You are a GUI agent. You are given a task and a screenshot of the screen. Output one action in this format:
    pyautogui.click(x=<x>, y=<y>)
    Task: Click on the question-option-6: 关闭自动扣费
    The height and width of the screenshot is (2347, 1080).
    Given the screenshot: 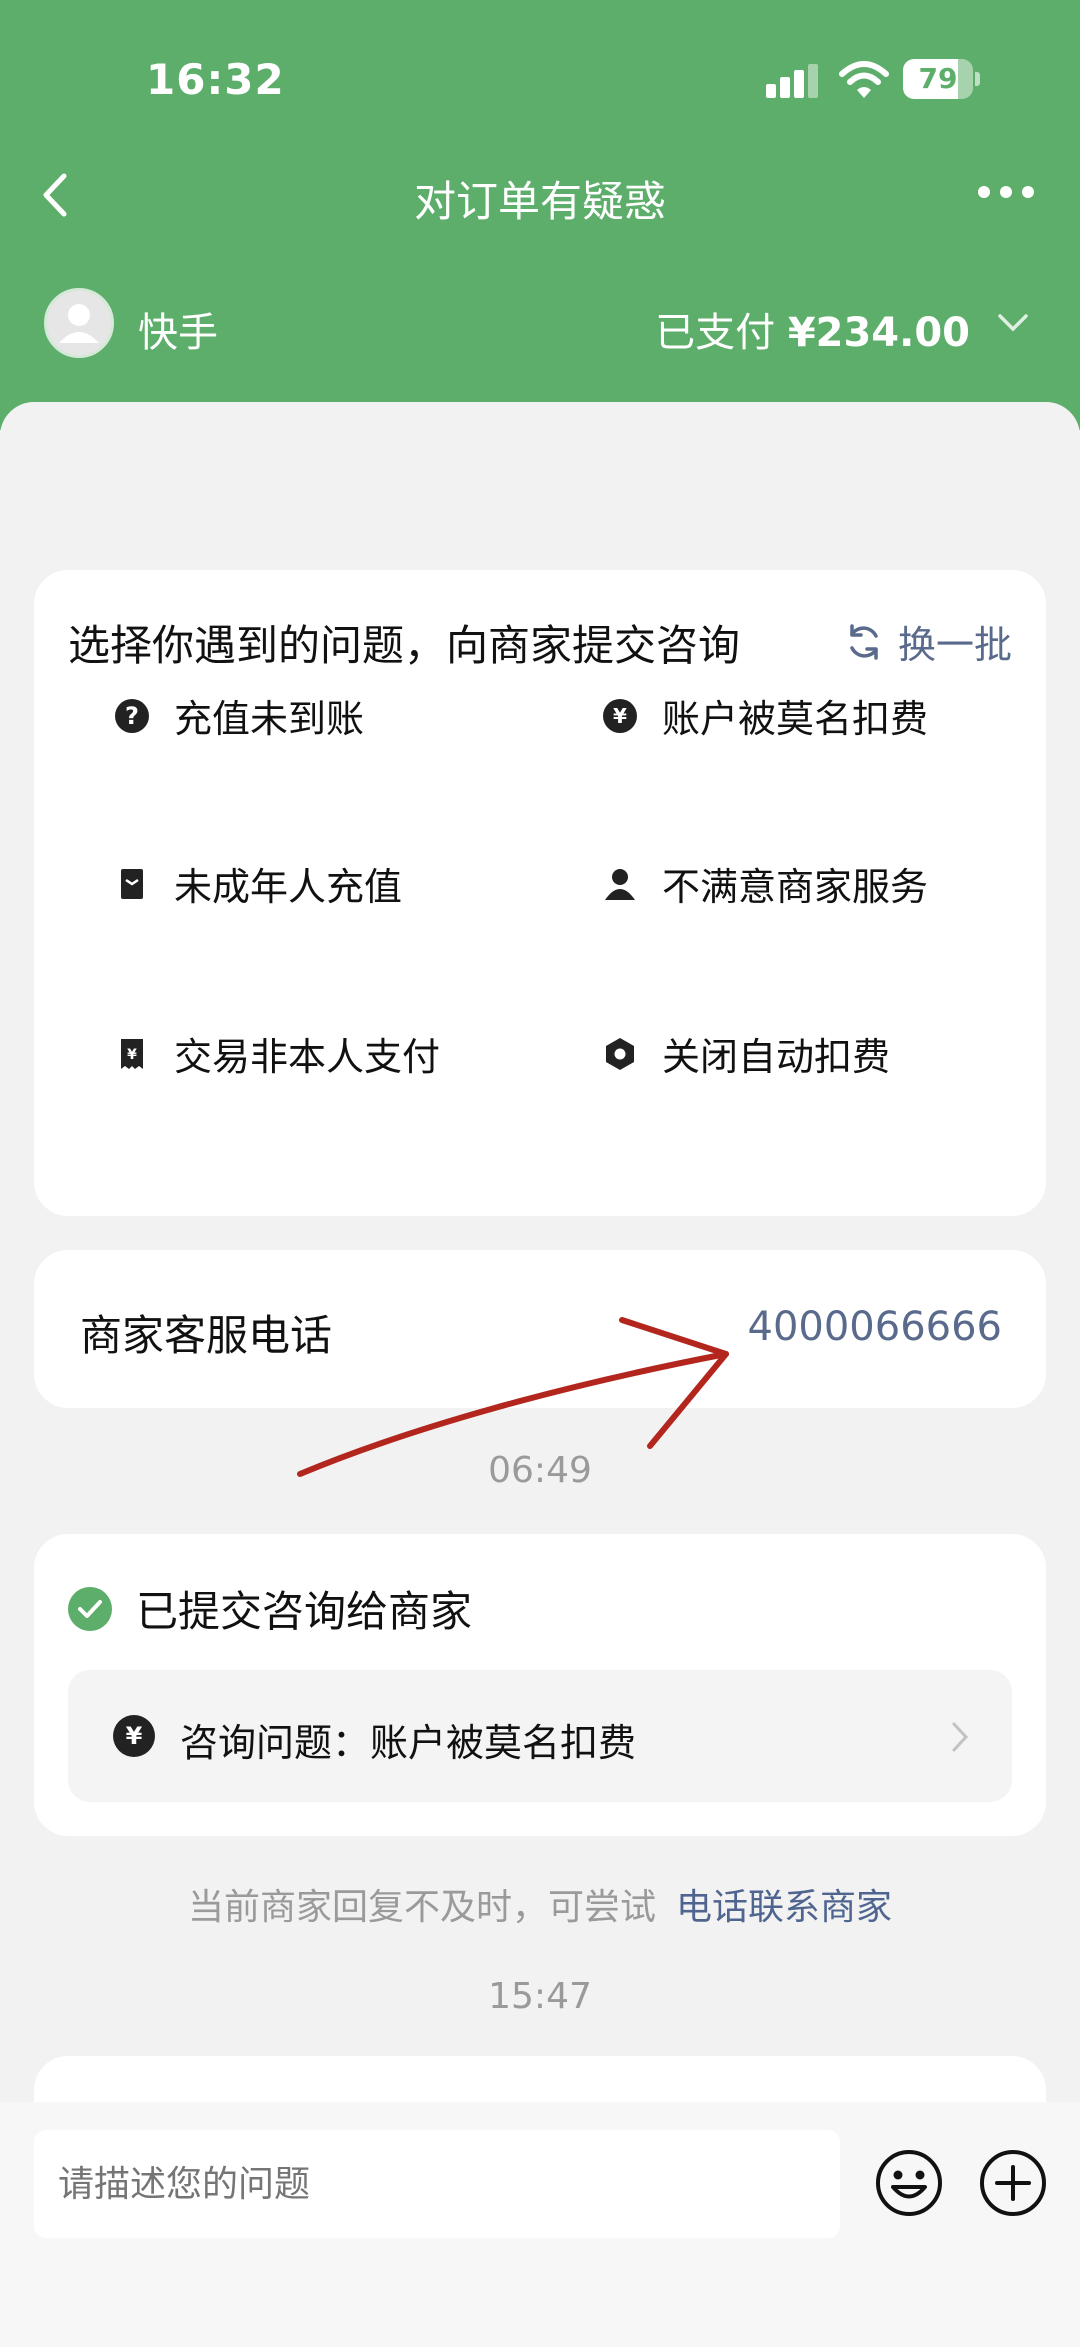 What is the action you would take?
    pyautogui.click(x=746, y=1053)
    